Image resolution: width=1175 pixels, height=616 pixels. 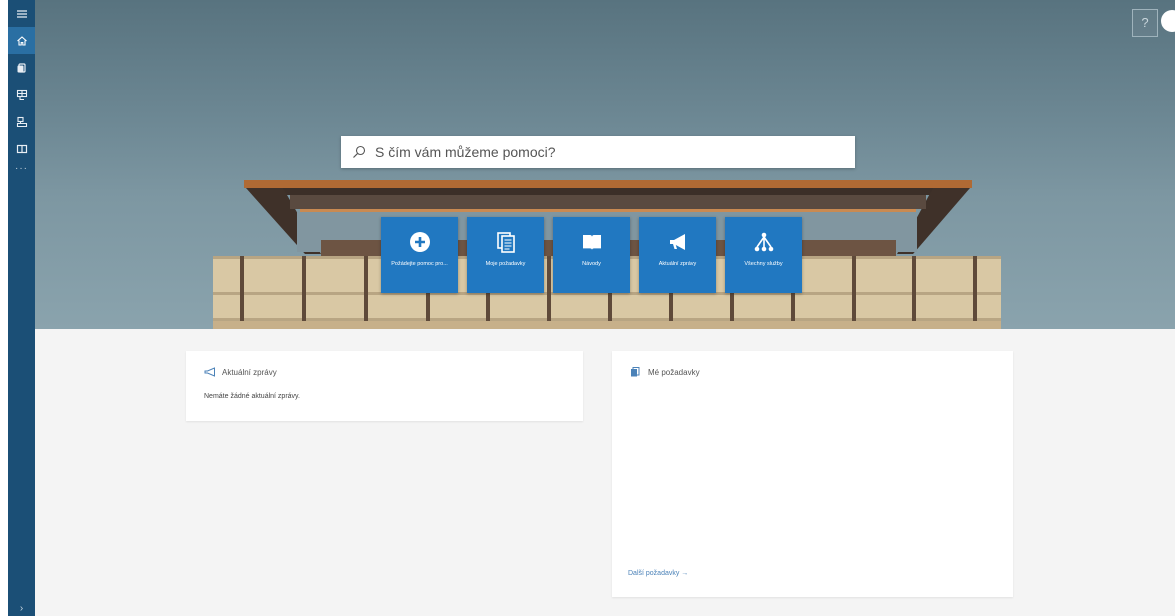 I want to click on search-box, so click(x=598, y=152).